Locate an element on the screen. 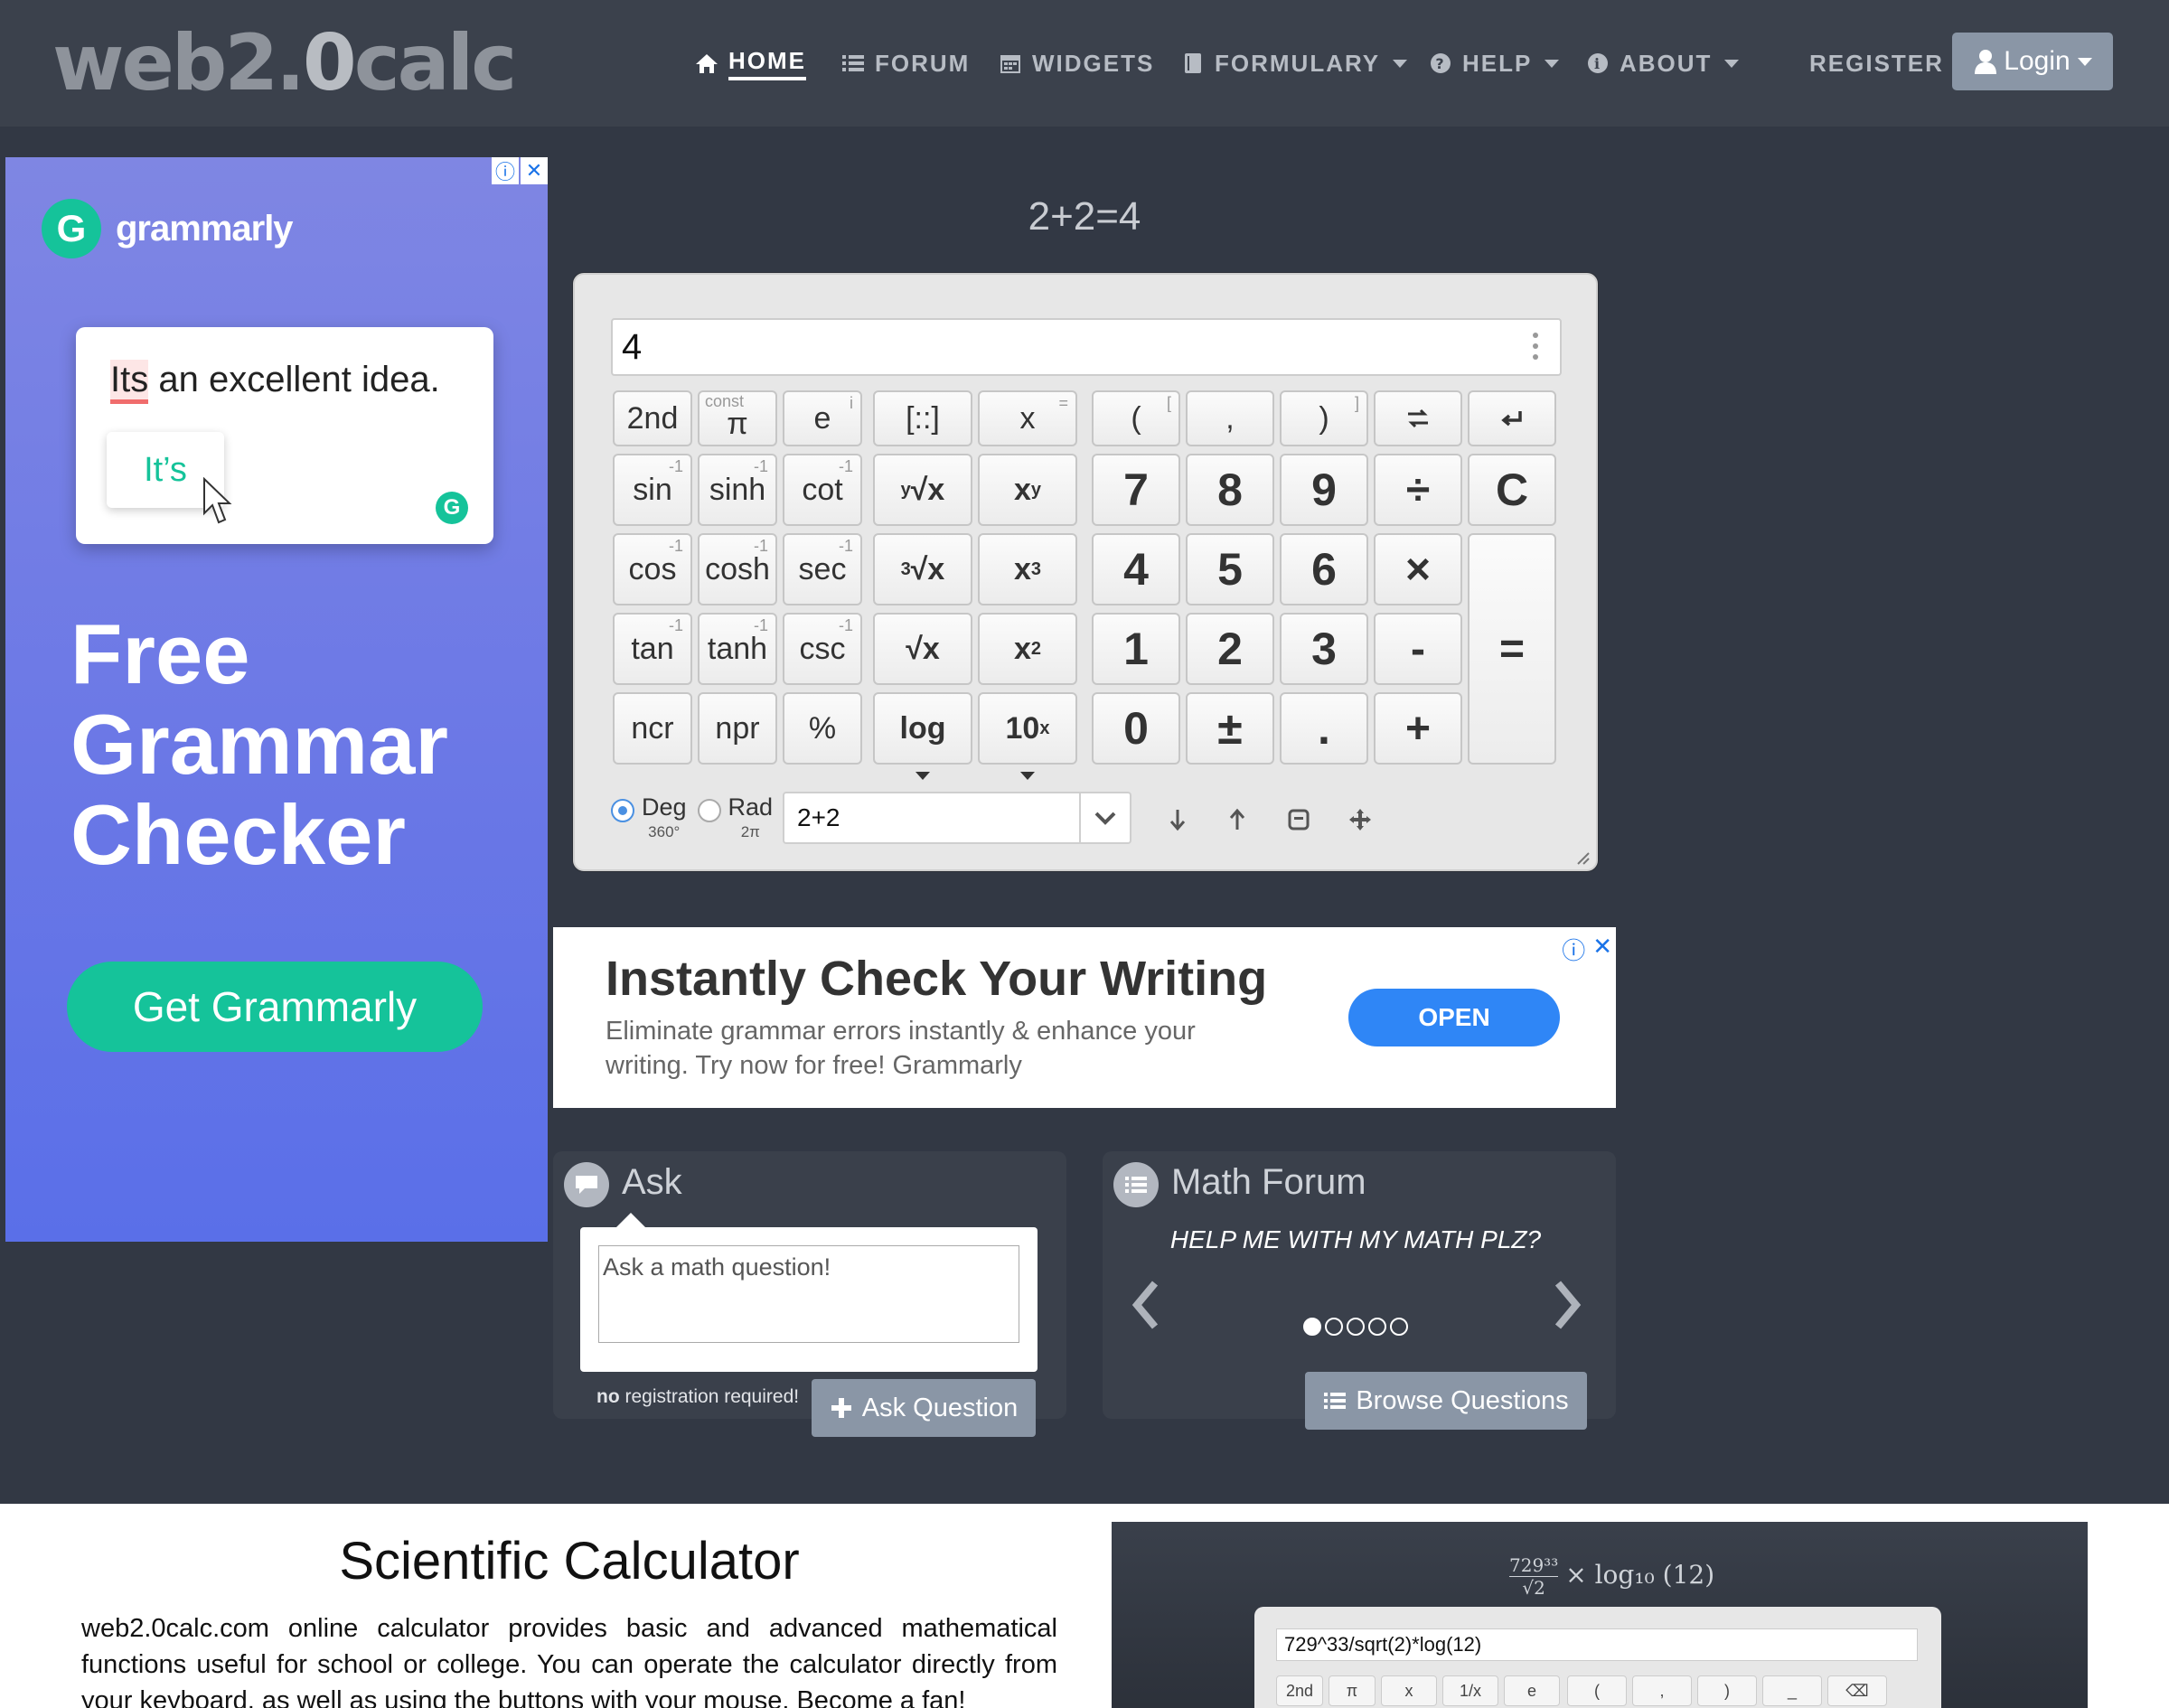 The height and width of the screenshot is (1708, 2169). site-logo: web2.0calc is located at coordinates (285, 63).